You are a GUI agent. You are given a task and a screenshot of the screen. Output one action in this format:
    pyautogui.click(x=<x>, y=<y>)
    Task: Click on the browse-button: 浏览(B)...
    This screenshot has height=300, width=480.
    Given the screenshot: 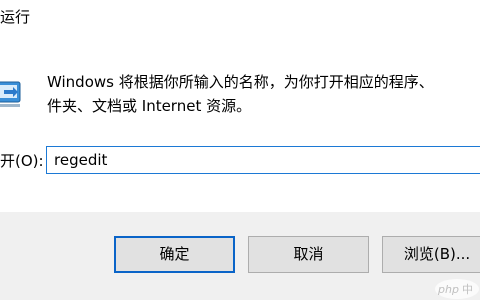 What is the action you would take?
    pyautogui.click(x=431, y=254)
    